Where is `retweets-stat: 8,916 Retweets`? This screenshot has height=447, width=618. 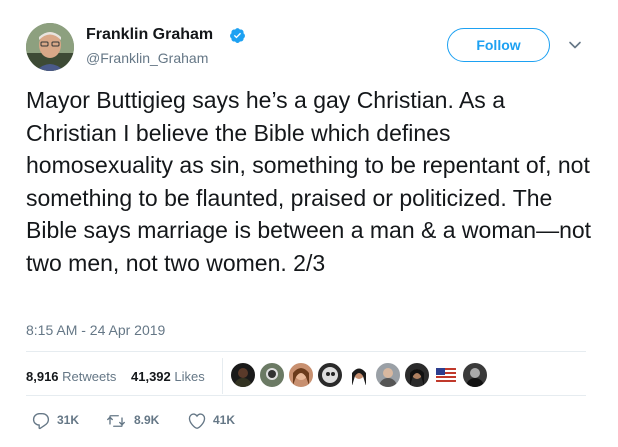 retweets-stat: 8,916 Retweets is located at coordinates (71, 376).